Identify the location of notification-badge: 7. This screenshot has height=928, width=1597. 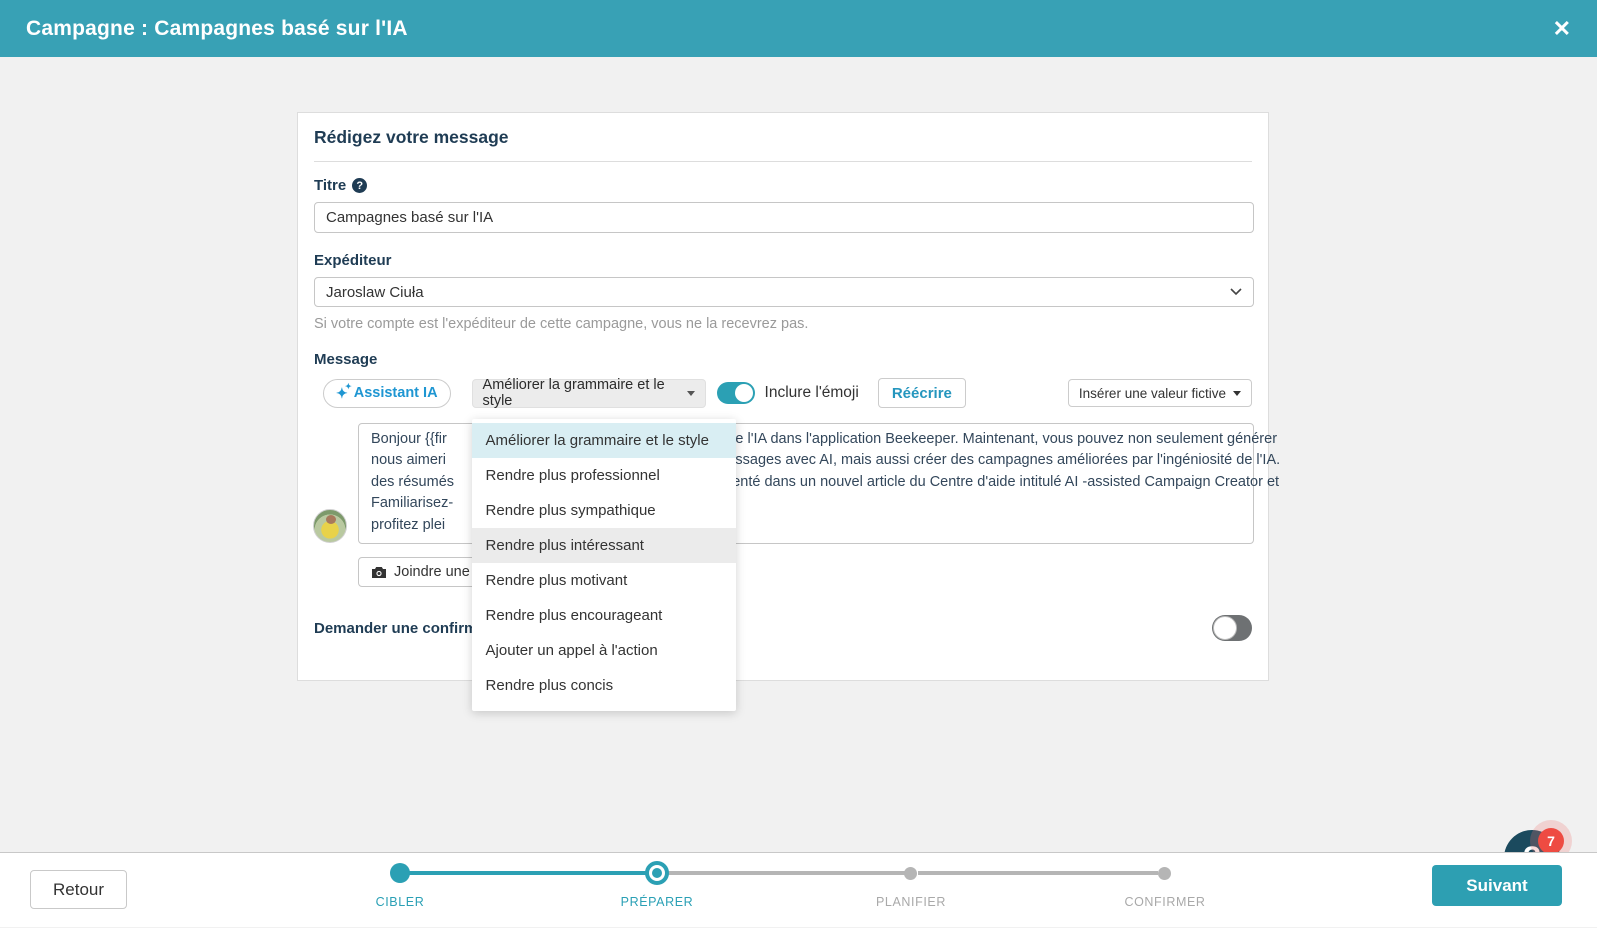
(1551, 841).